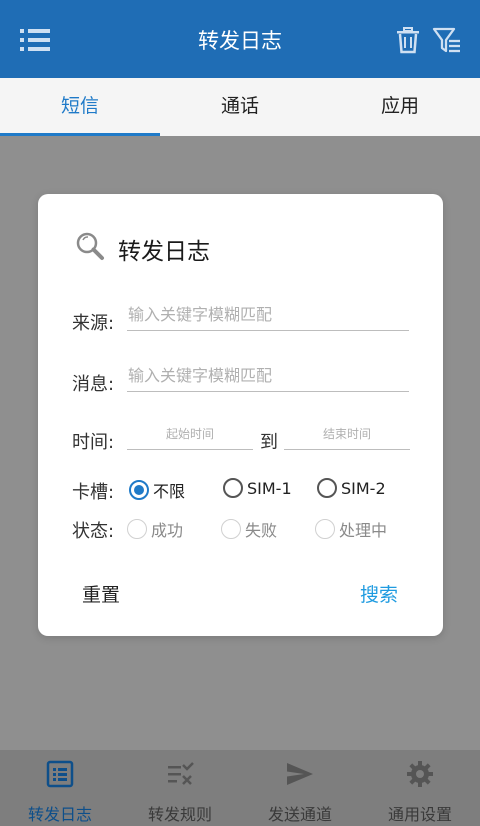 The height and width of the screenshot is (826, 480). What do you see at coordinates (93, 492) in the screenshot?
I see `sim-label: 卡槽:` at bounding box center [93, 492].